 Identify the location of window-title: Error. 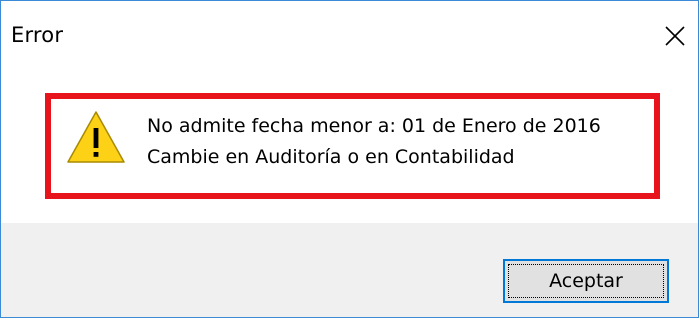
(37, 35).